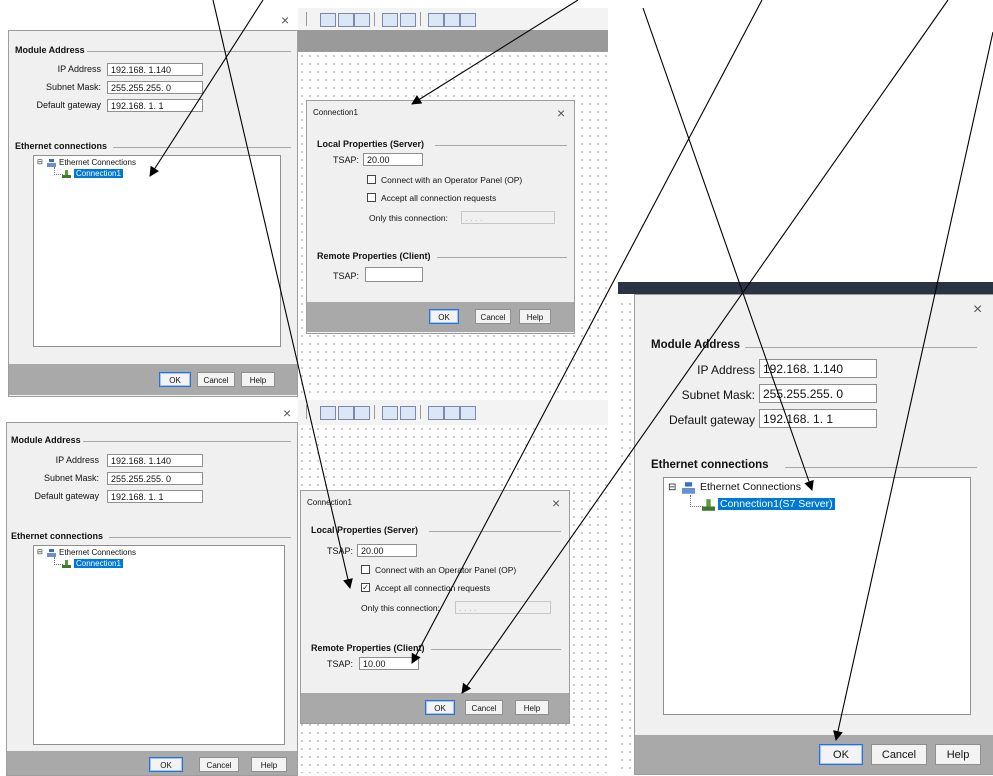  I want to click on toolbar-top, so click(453, 19).